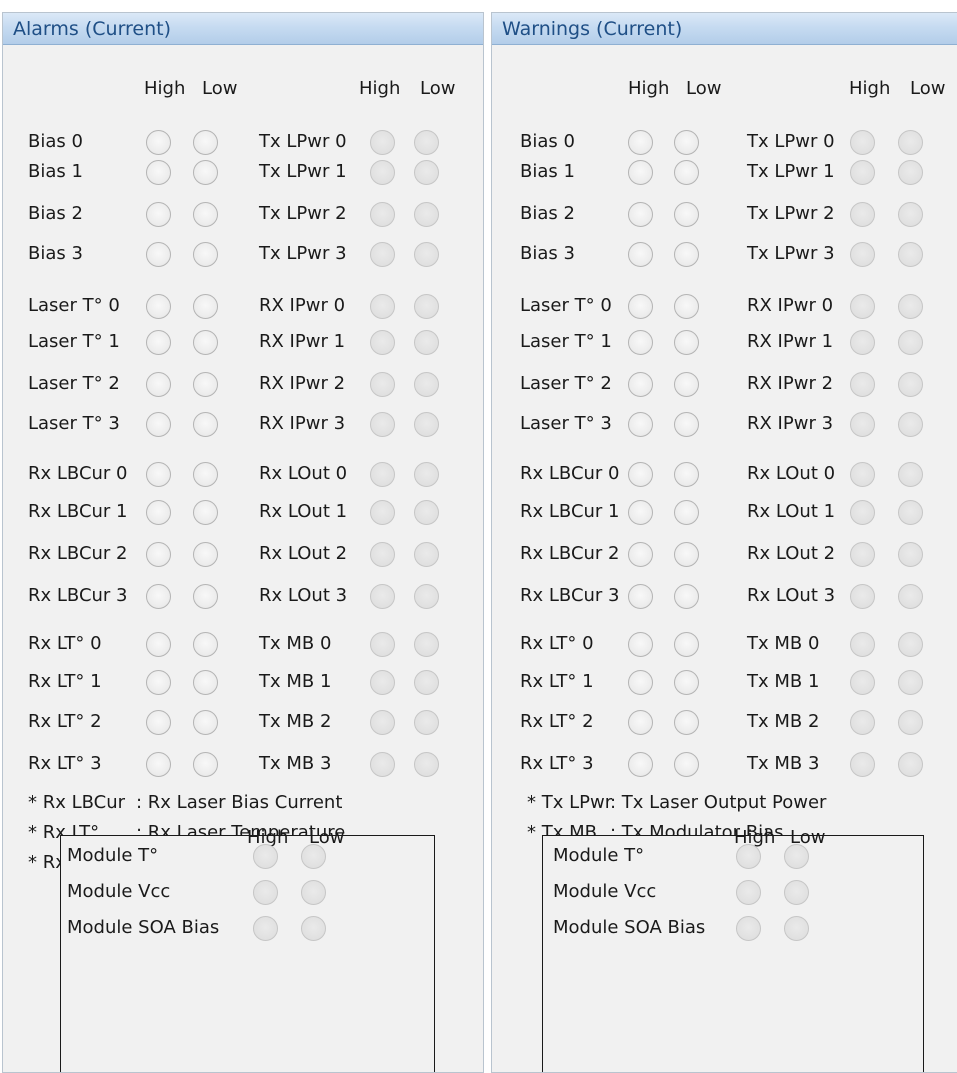 This screenshot has width=957, height=1073. What do you see at coordinates (592, 29) in the screenshot?
I see `warnings-title: Warnings (Current)` at bounding box center [592, 29].